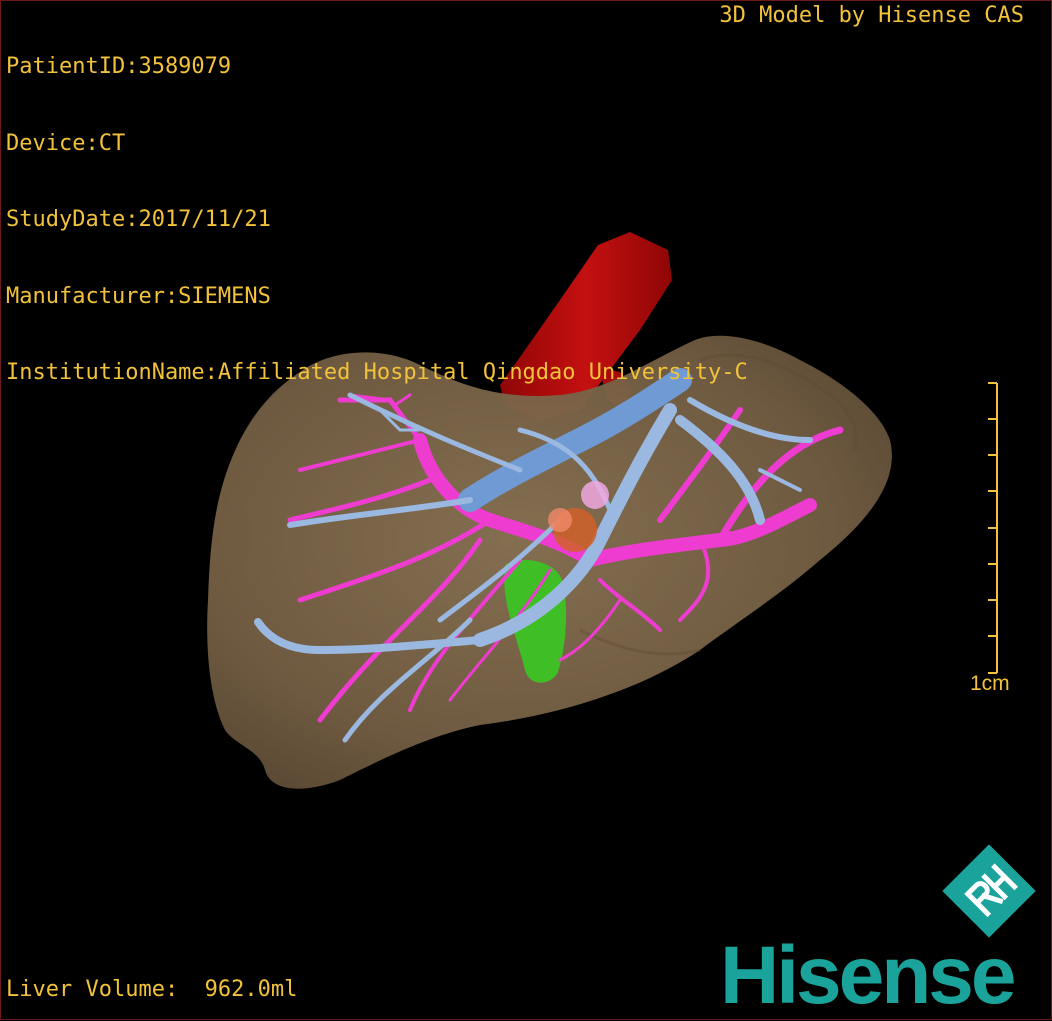 This screenshot has width=1052, height=1021. Describe the element at coordinates (119, 66) in the screenshot. I see `patient-id-text: PatientID:3589079` at that location.